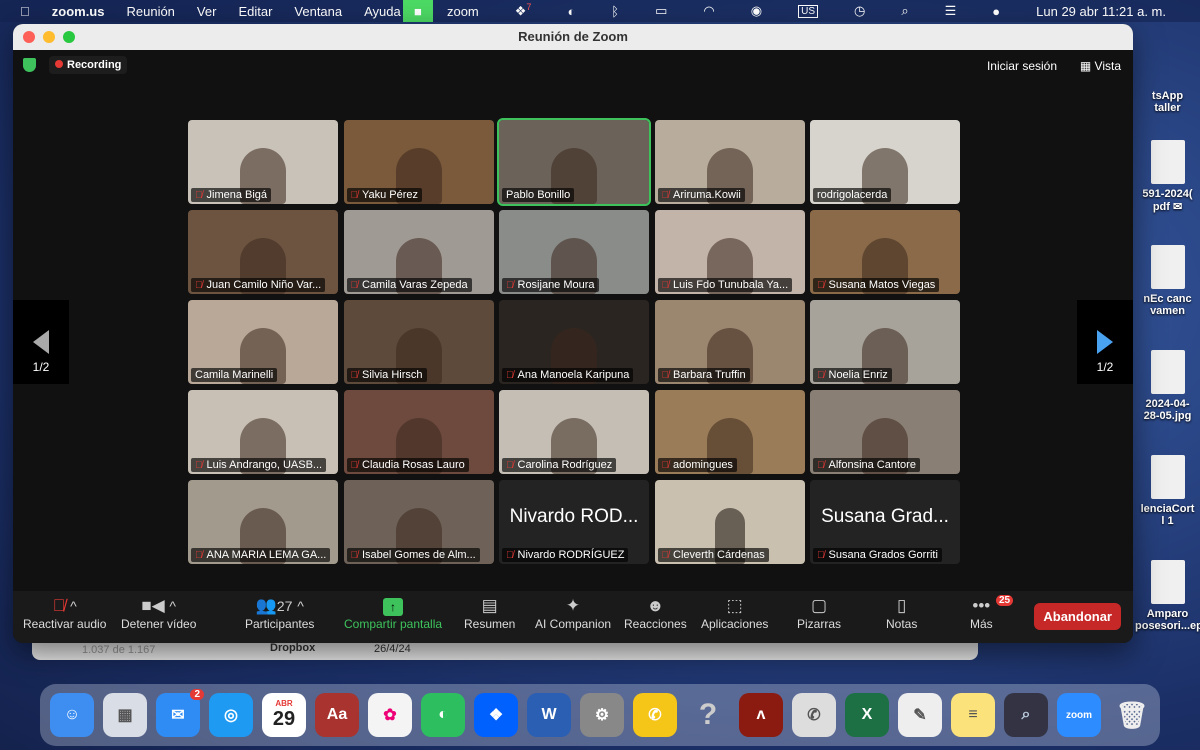  I want to click on share-screen-button: ↑ Compartir pantalla, so click(393, 613).